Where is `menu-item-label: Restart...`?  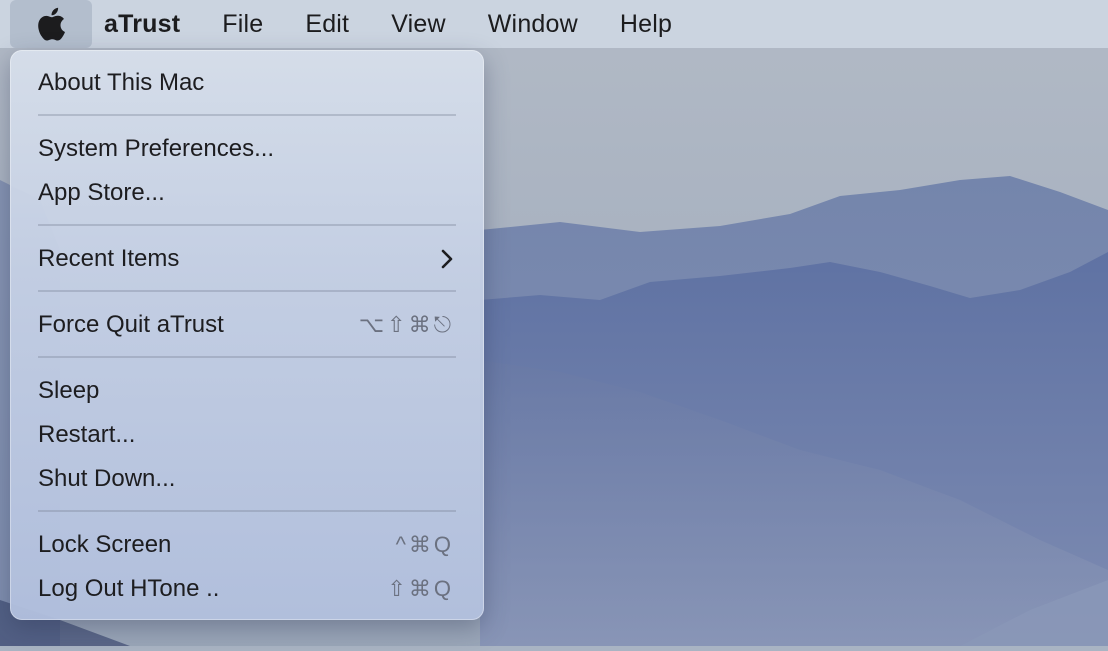 menu-item-label: Restart... is located at coordinates (87, 434).